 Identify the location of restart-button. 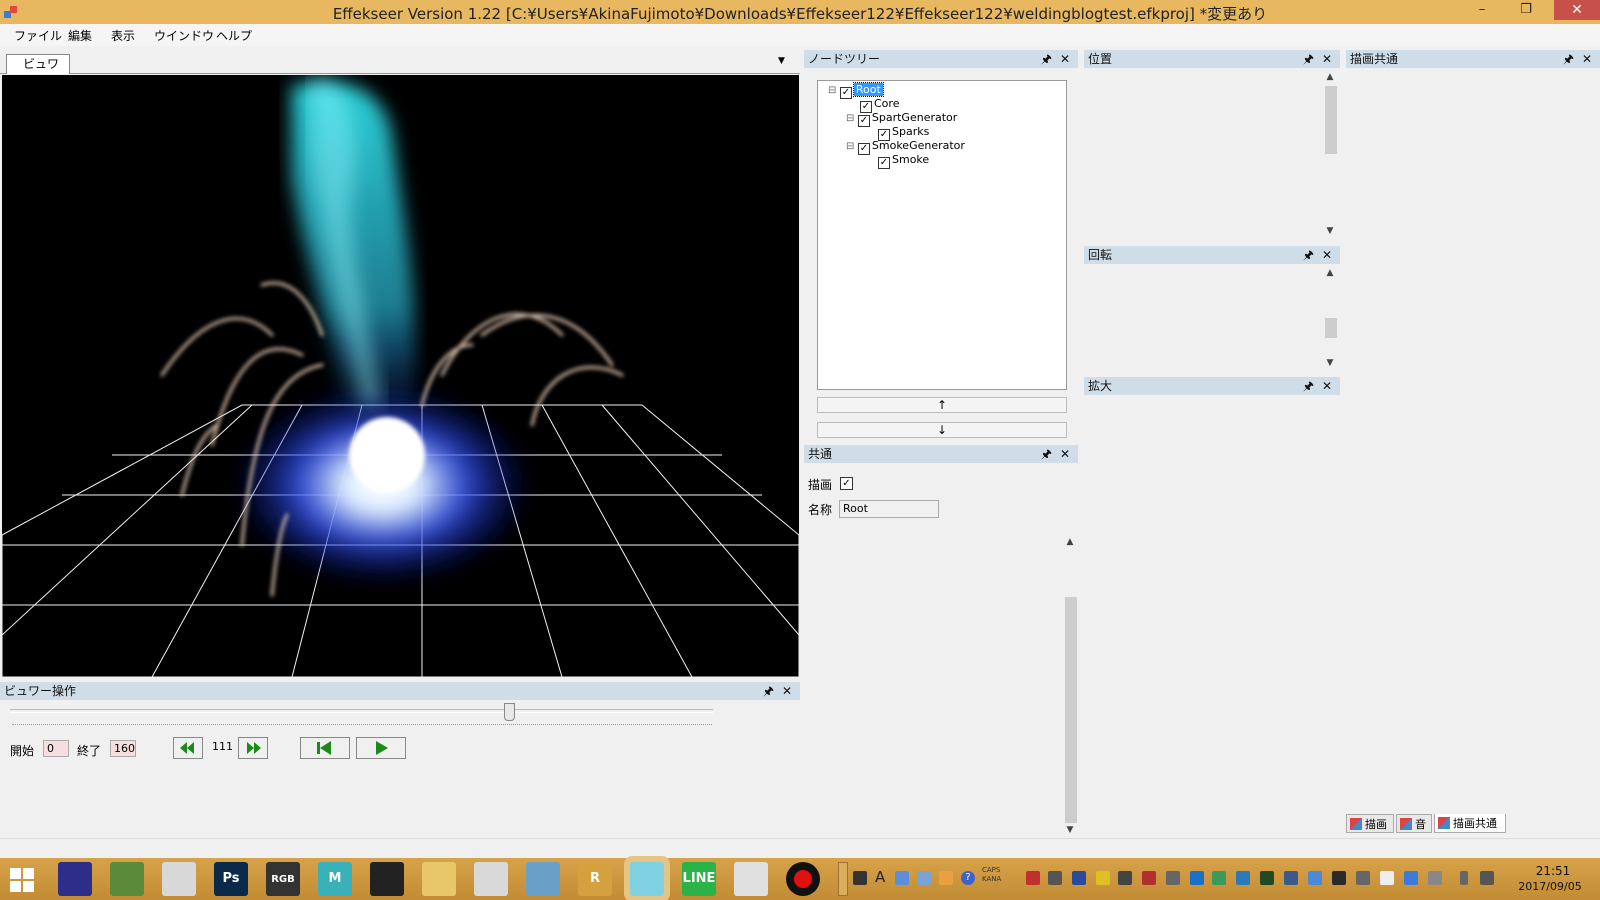
(325, 748).